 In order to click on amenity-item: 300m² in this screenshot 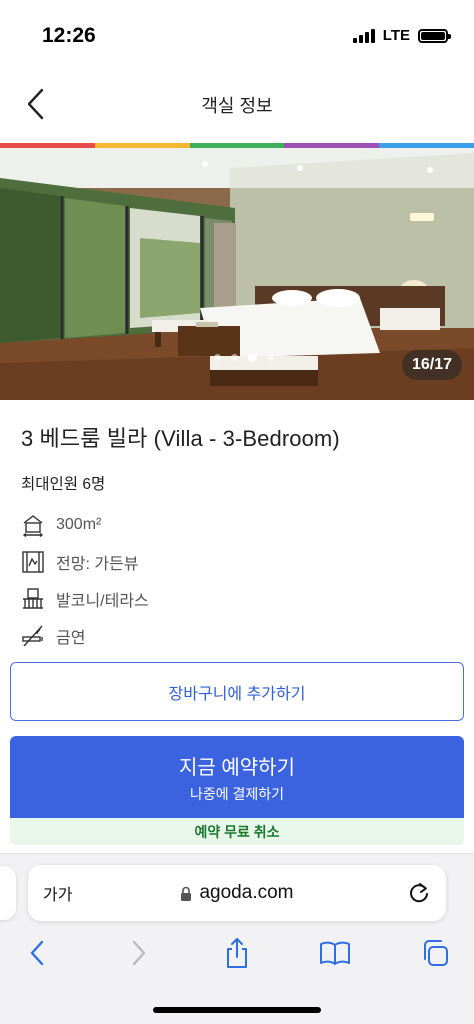, I will do `click(84, 524)`.